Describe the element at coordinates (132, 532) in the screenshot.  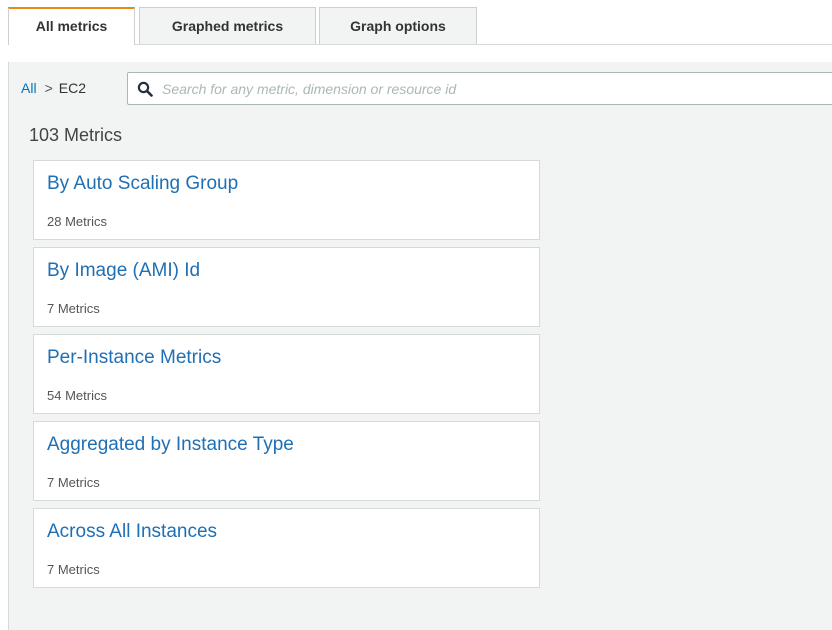
I see `category-title: Across All Instances` at that location.